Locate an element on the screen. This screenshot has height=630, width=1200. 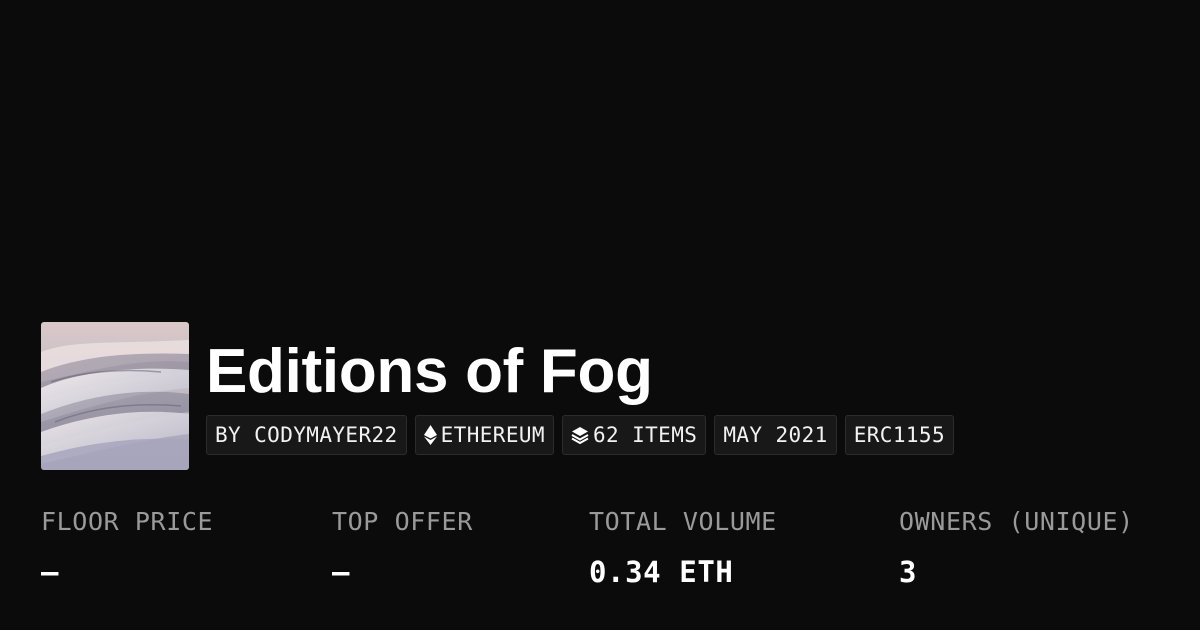
date-label: MAY 2021 is located at coordinates (775, 435).